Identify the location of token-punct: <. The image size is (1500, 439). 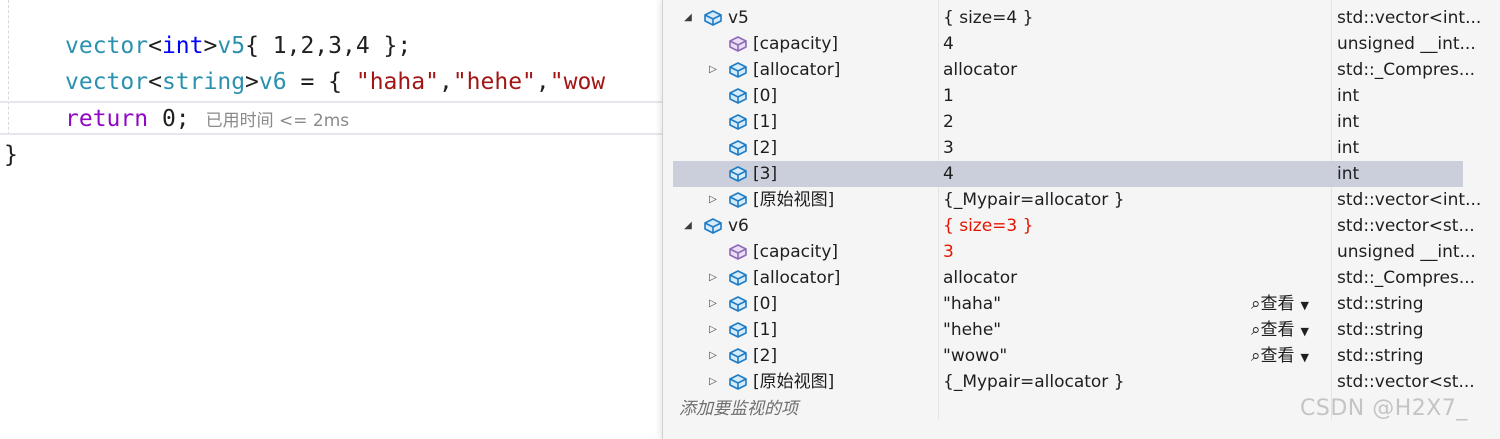
(155, 46).